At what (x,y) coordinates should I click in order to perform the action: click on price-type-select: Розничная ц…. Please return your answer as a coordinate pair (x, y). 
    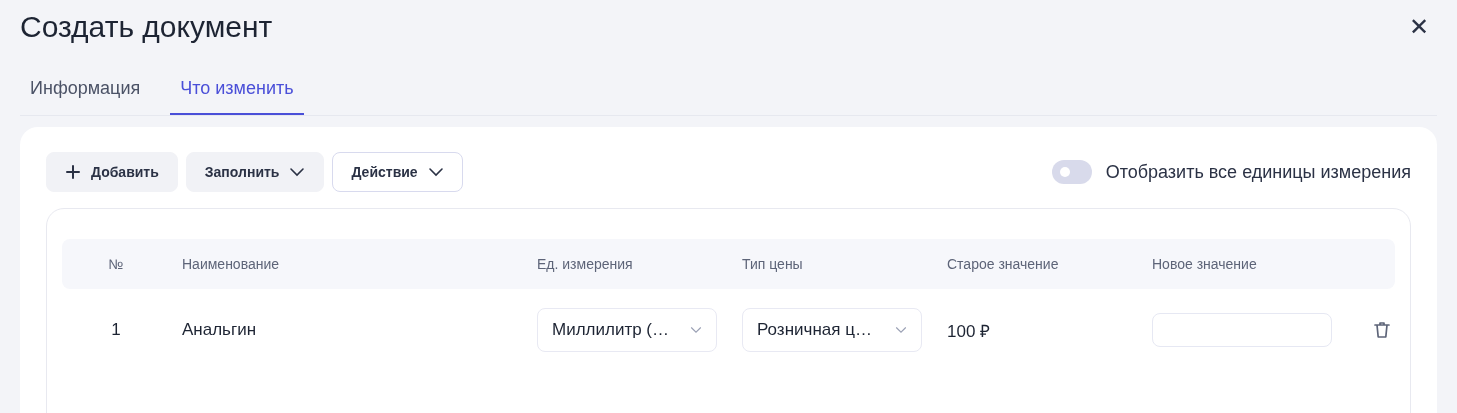
    Looking at the image, I should click on (832, 330).